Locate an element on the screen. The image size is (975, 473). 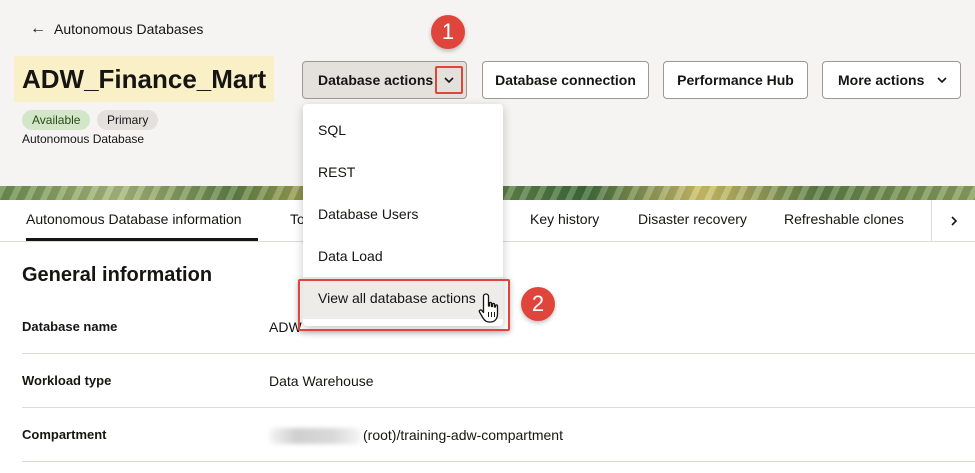
section-title-general-information: General information is located at coordinates (117, 275).